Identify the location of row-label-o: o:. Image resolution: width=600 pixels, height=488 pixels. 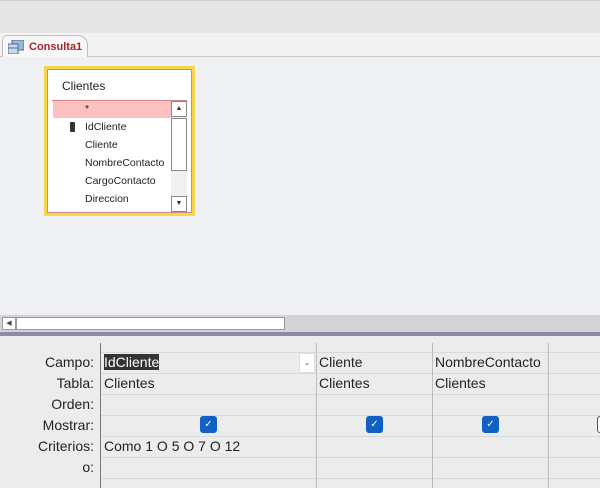
(88, 467).